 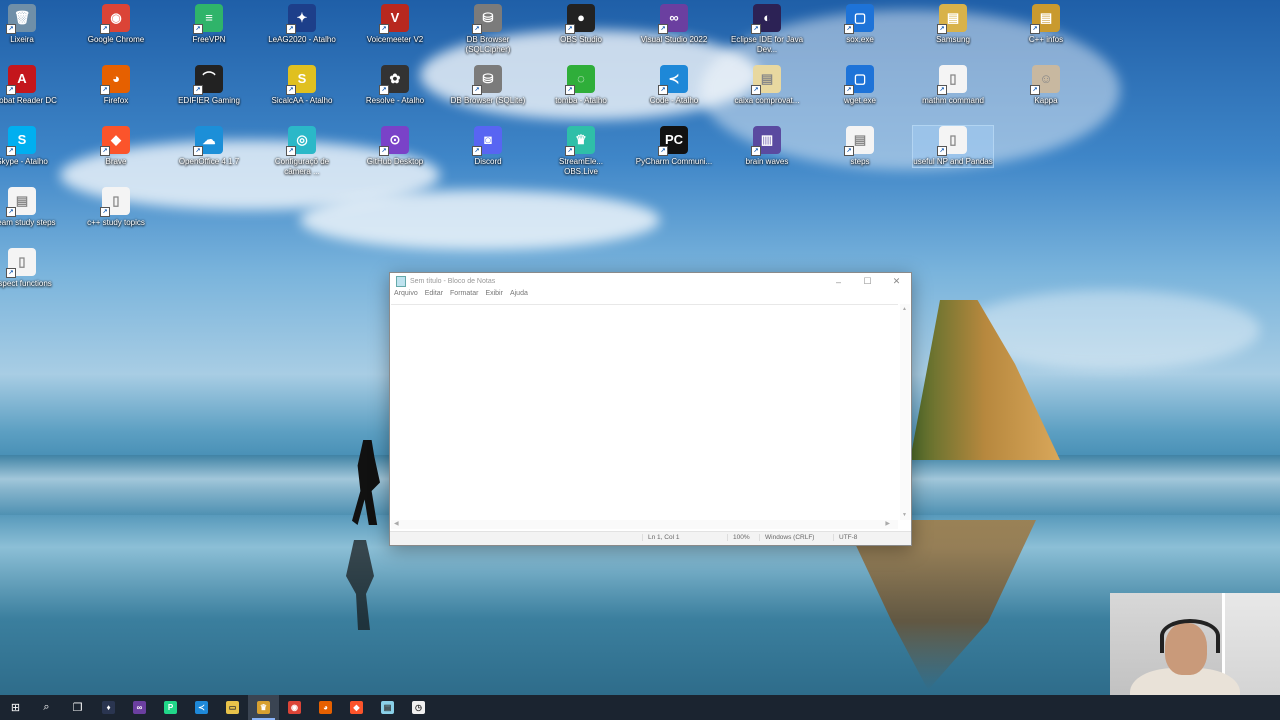 I want to click on desktop-icon-label: Skype - Atalho, so click(x=24, y=161).